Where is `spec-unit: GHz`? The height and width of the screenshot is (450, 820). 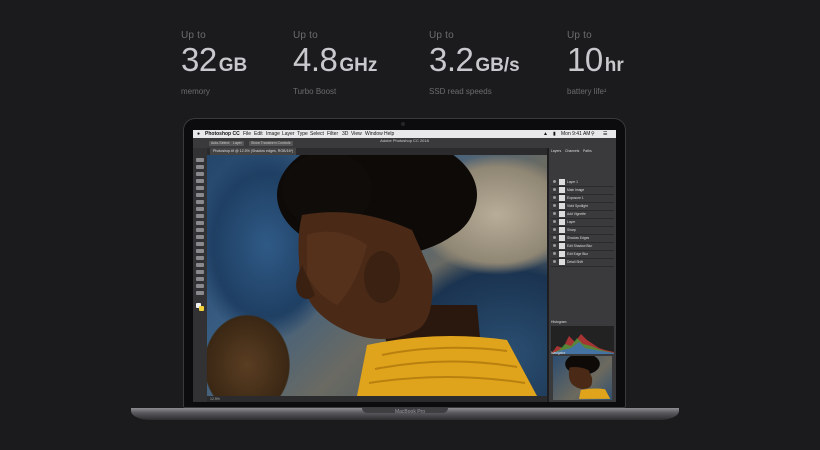
spec-unit: GHz is located at coordinates (358, 65).